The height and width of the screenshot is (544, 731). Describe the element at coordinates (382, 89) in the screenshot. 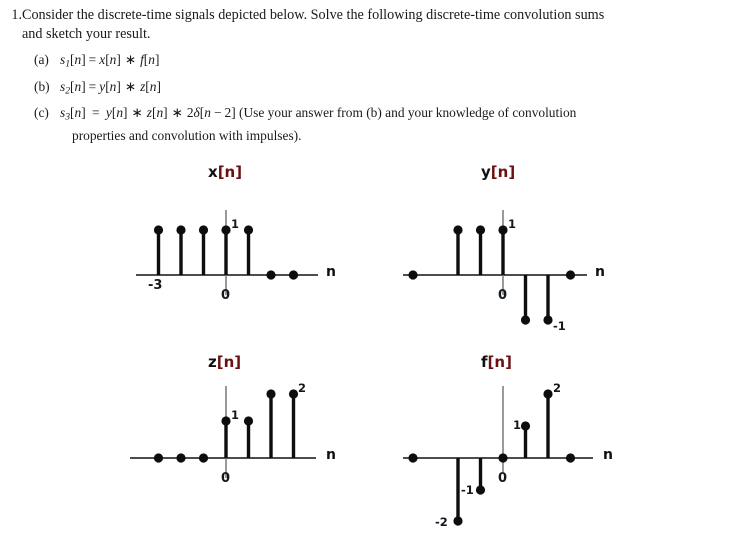

I see `problem-part-b: (b) s2[n] = y[n] ∗ z[n]` at that location.